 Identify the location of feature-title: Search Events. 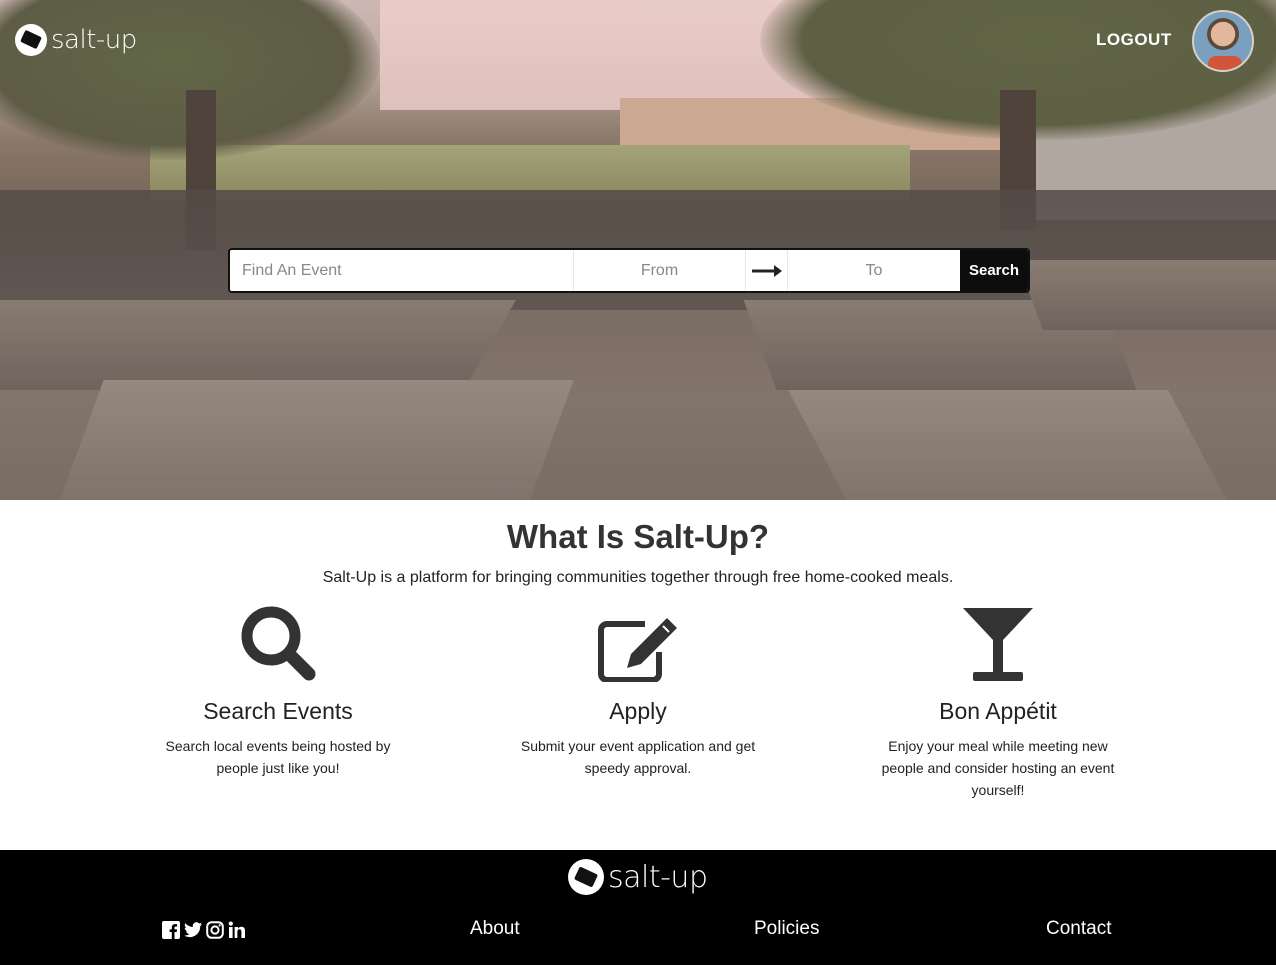
(278, 711).